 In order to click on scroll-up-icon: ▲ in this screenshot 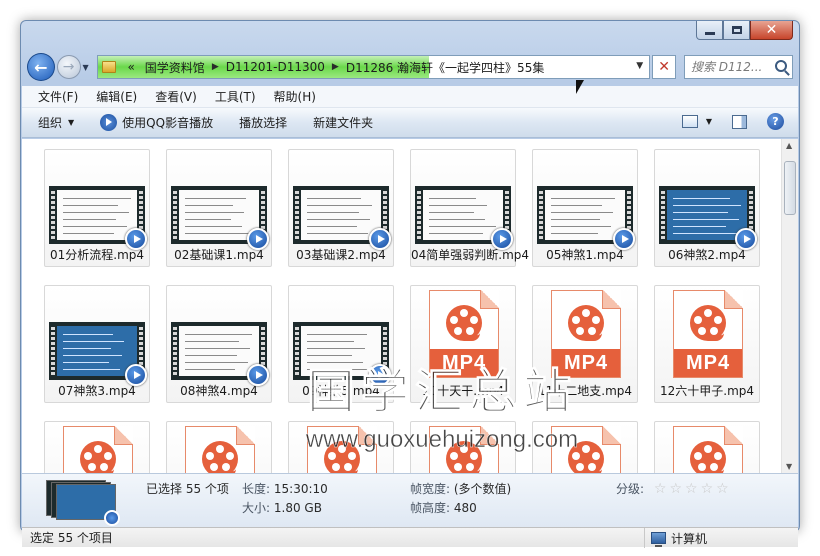, I will do `click(789, 145)`.